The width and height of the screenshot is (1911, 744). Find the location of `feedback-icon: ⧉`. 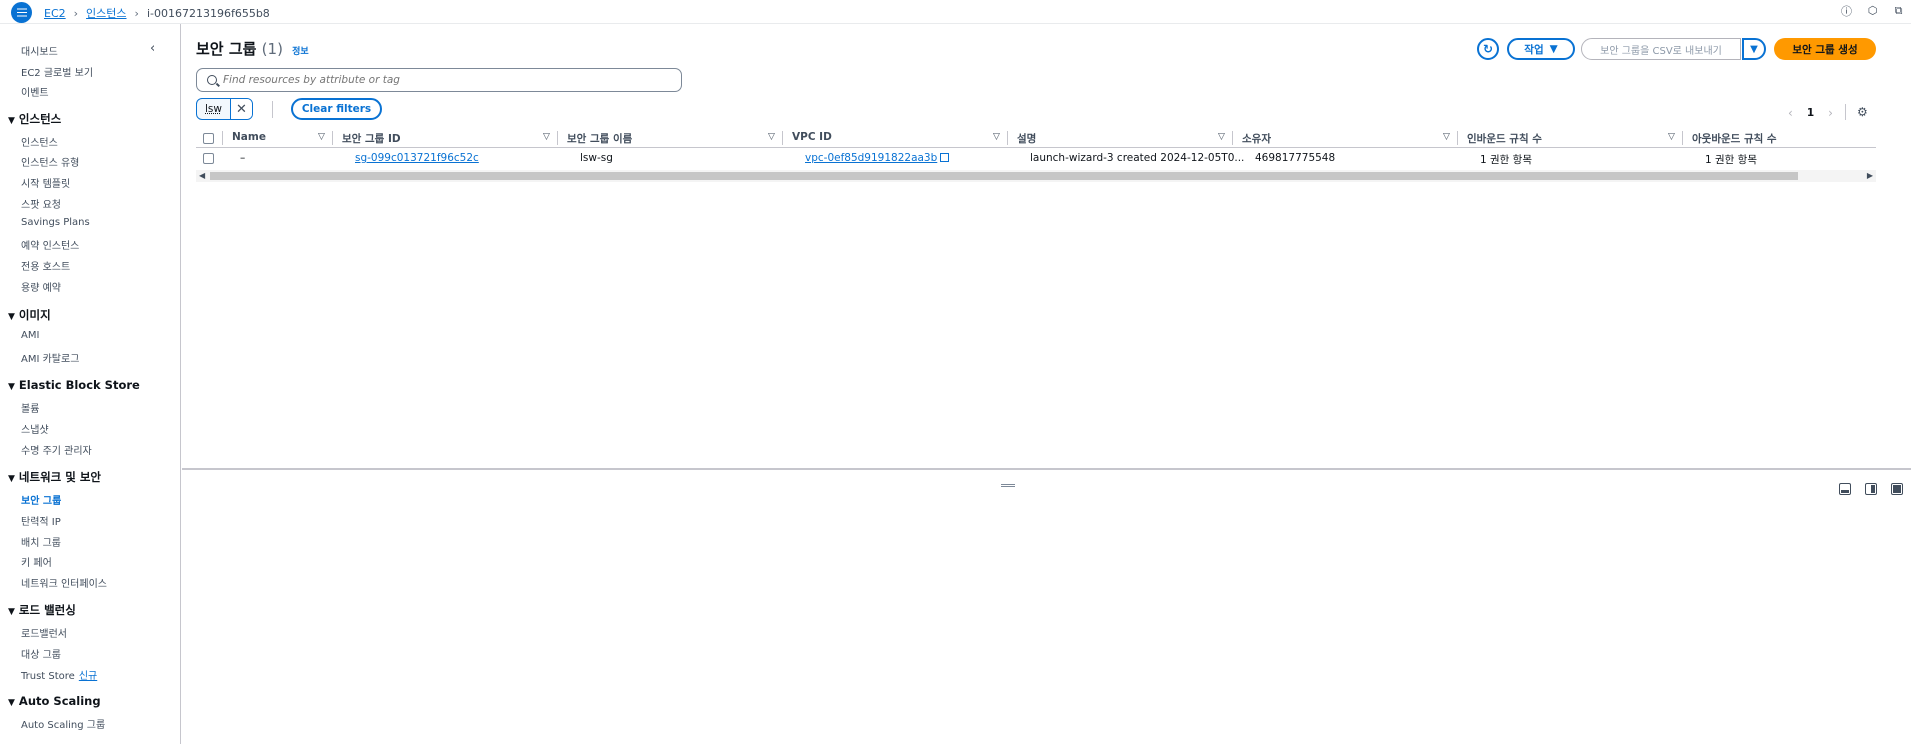

feedback-icon: ⧉ is located at coordinates (1898, 10).